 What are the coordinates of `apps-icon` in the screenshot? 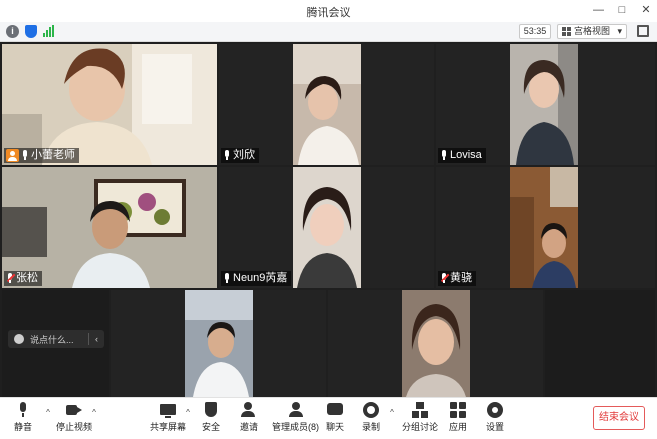 It's located at (458, 410).